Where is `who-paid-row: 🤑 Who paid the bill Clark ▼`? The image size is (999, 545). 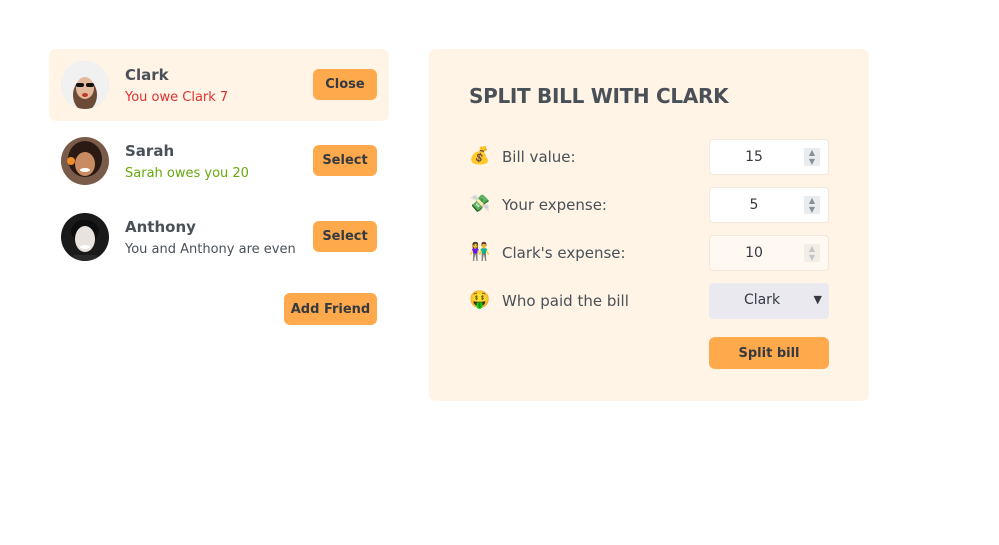 who-paid-row: 🤑 Who paid the bill Clark ▼ is located at coordinates (649, 301).